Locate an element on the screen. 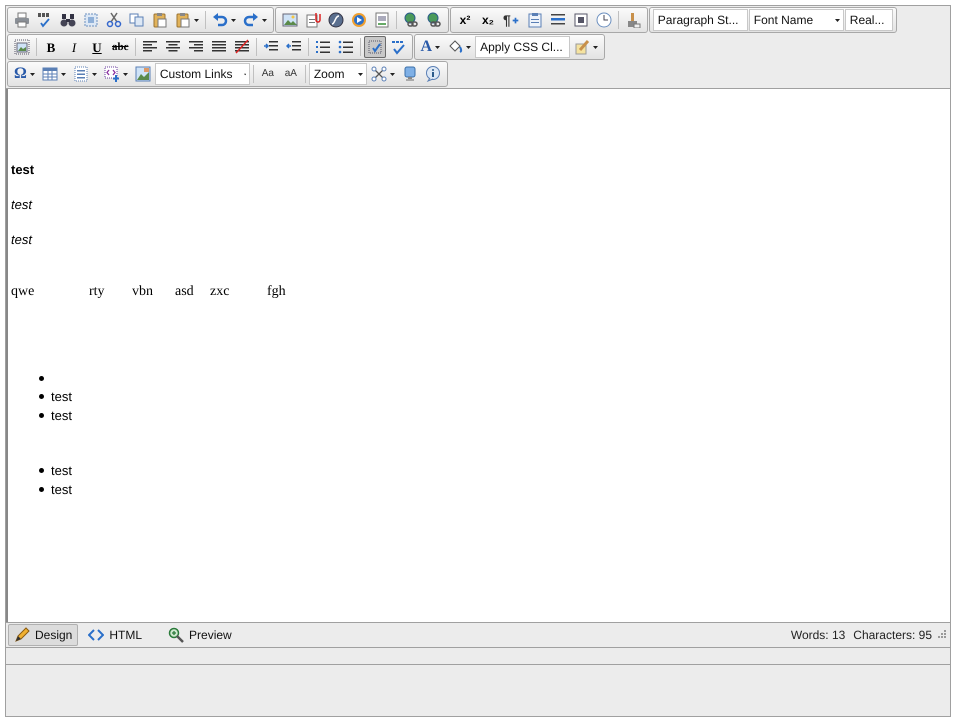  brush-icon is located at coordinates (582, 47).